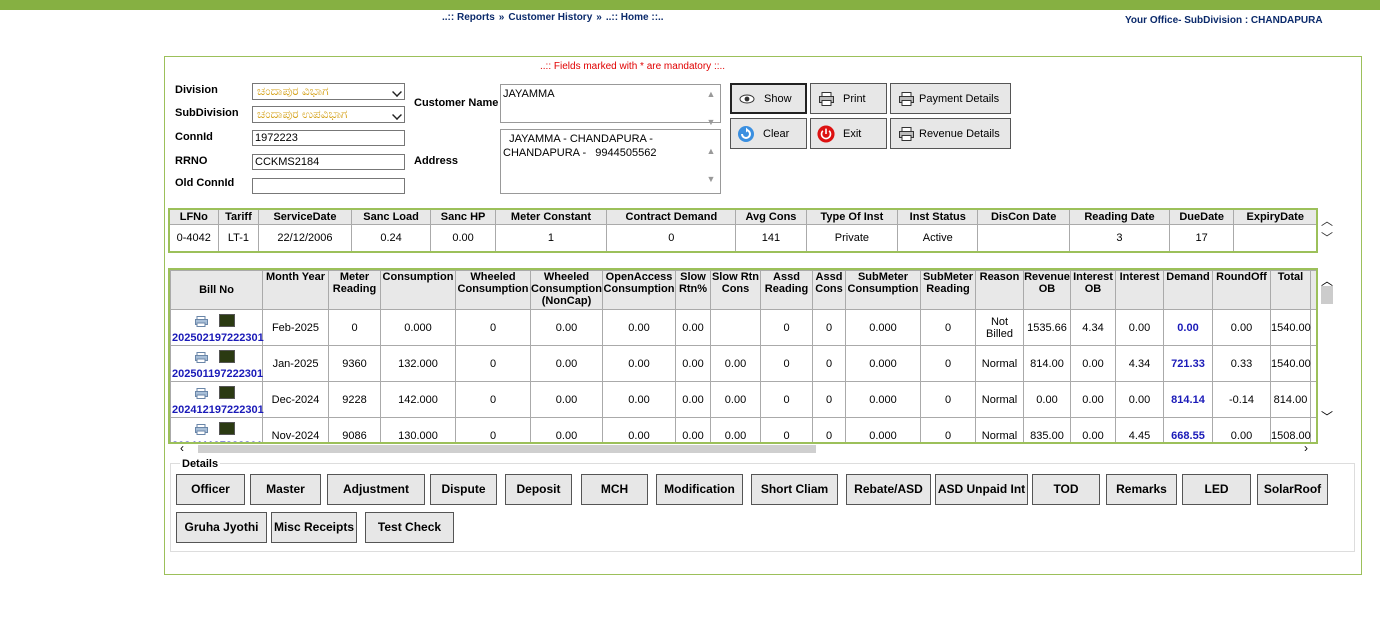  What do you see at coordinates (1188, 290) in the screenshot?
I see `column-header: Demand` at bounding box center [1188, 290].